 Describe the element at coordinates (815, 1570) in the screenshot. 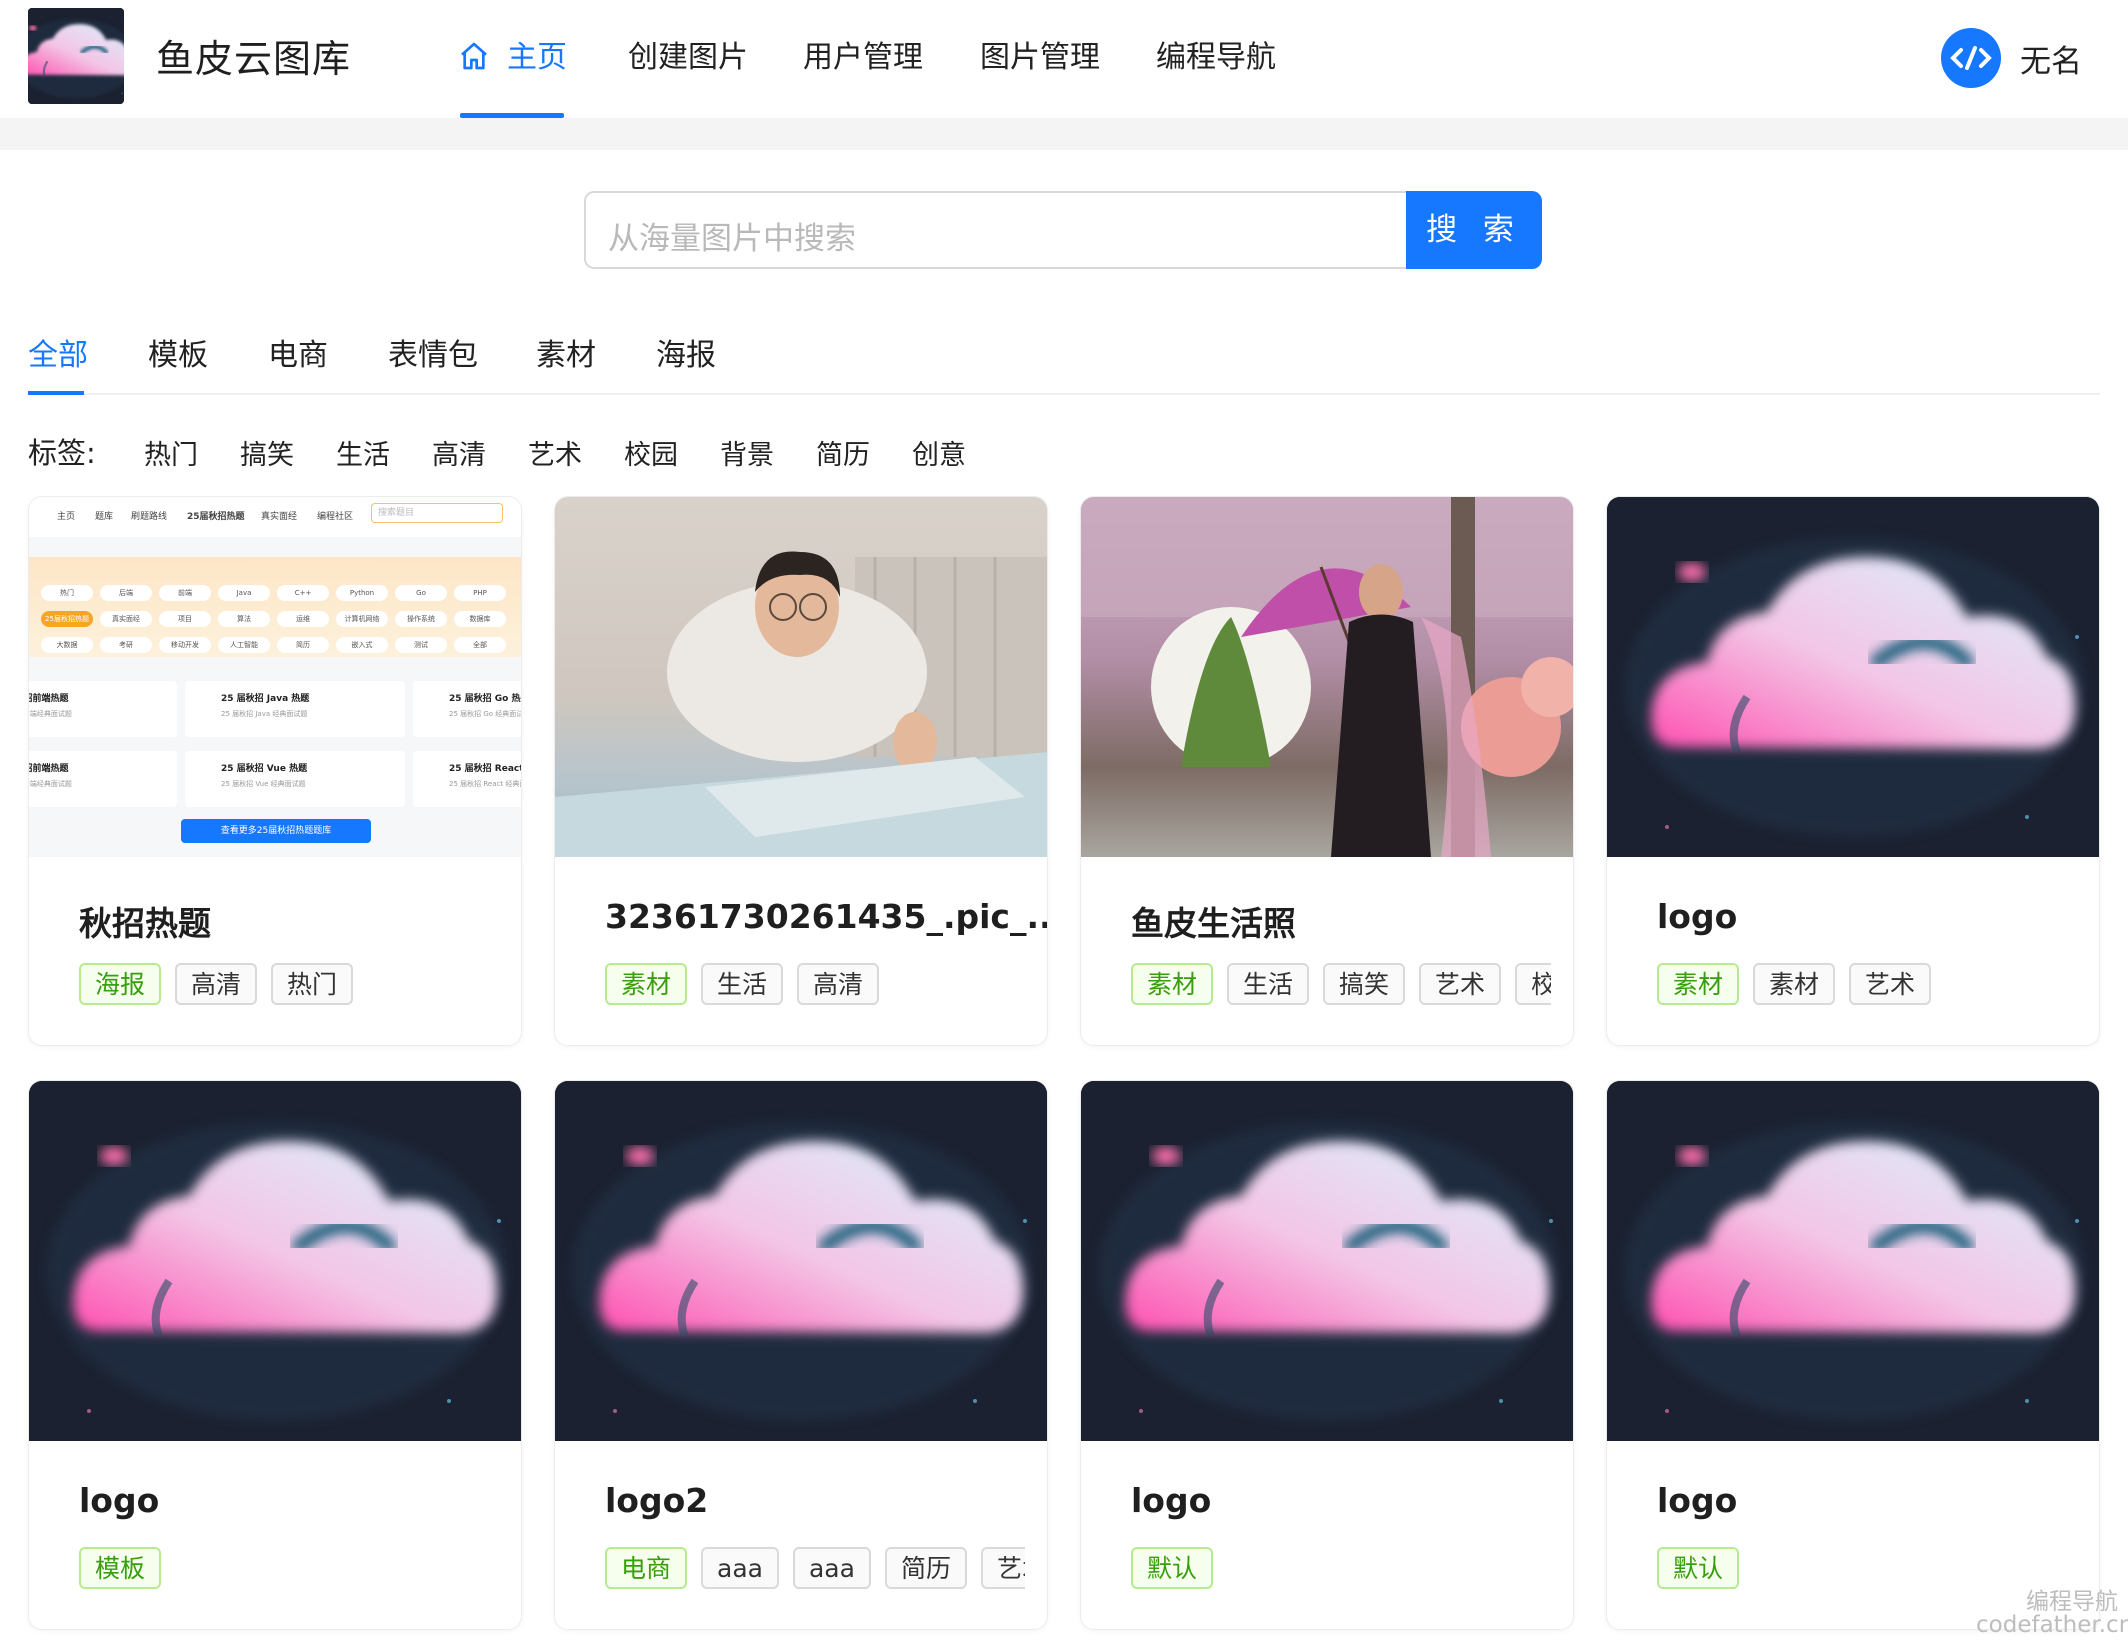

I see `card-tags: 电商 aaaaaa 简历艺术` at that location.